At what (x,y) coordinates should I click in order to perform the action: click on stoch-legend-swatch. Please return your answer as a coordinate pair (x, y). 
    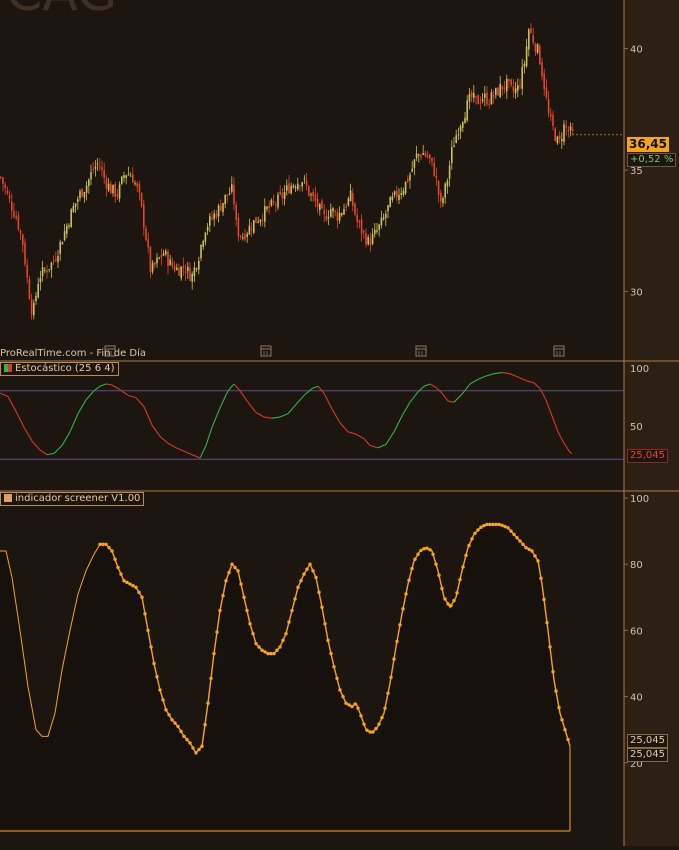
    Looking at the image, I should click on (8, 368).